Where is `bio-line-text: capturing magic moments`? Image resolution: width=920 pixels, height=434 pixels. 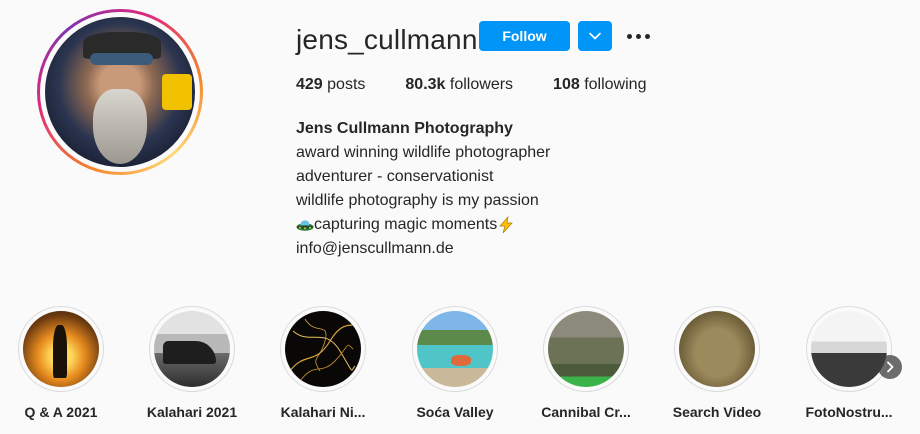
bio-line-text: capturing magic moments is located at coordinates (406, 224).